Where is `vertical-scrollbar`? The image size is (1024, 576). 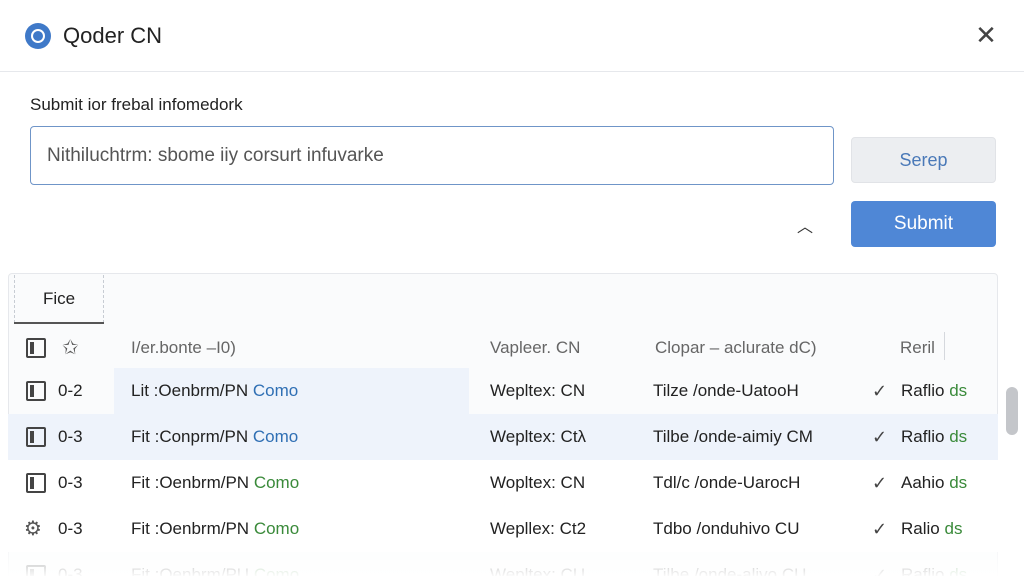
vertical-scrollbar is located at coordinates (1012, 411).